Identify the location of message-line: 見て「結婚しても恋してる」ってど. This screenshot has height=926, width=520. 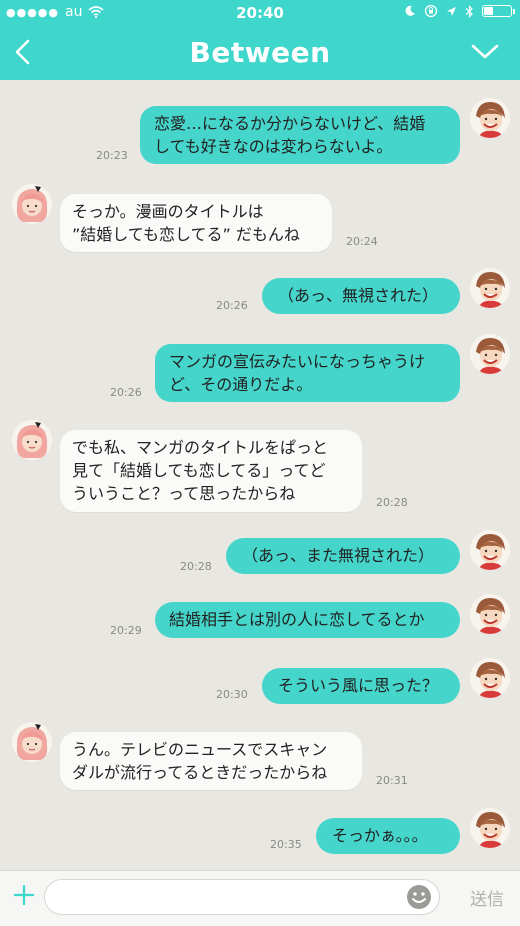
(199, 470).